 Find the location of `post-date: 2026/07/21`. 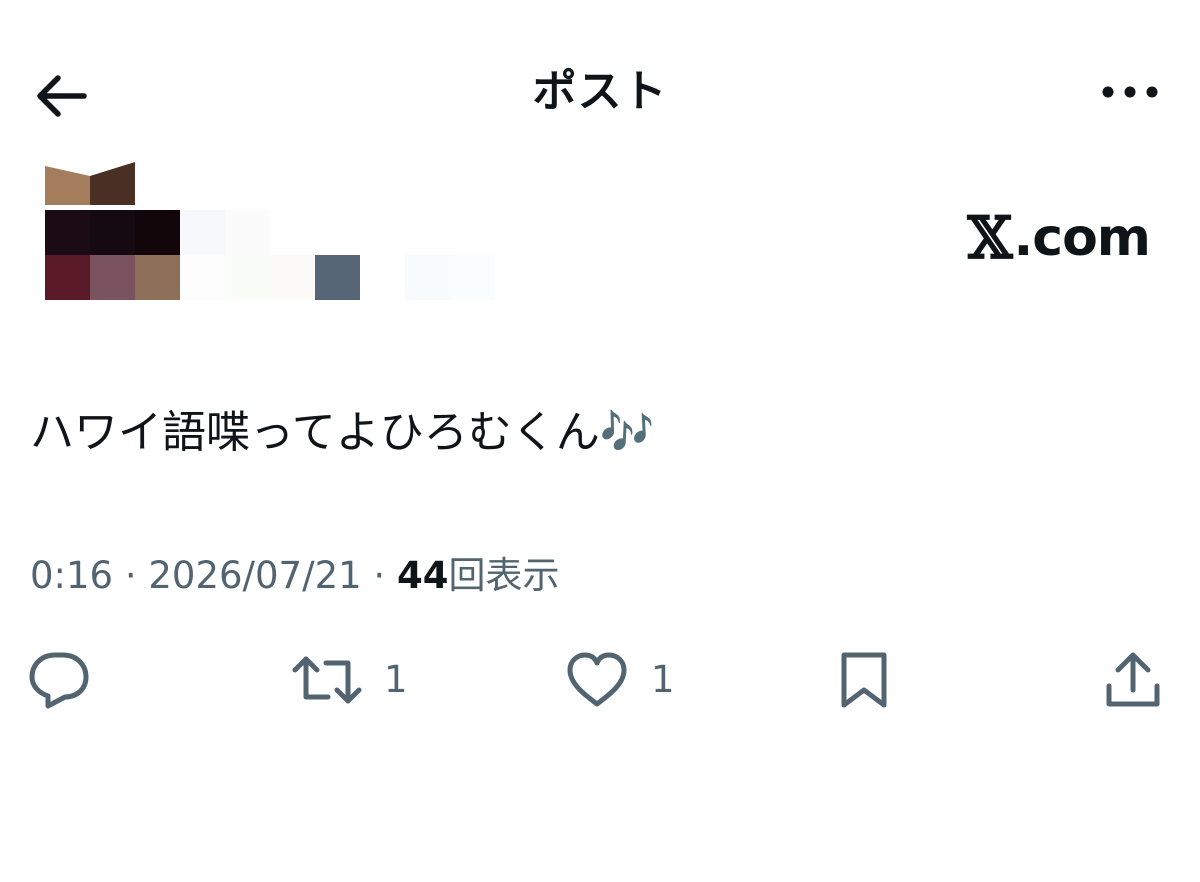

post-date: 2026/07/21 is located at coordinates (254, 575).